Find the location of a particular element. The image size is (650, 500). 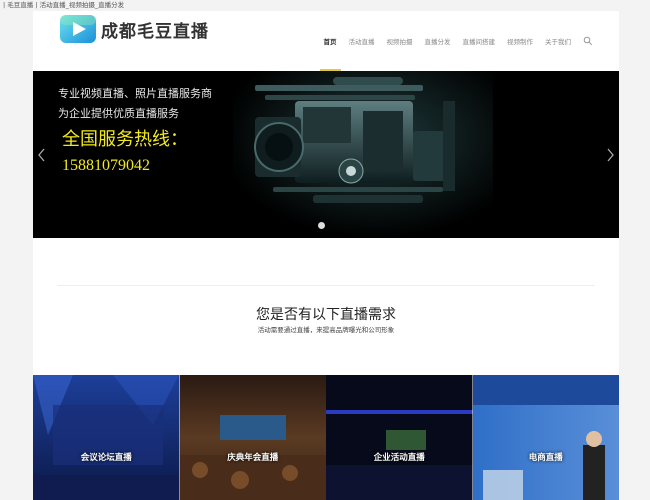

search-icon is located at coordinates (588, 41).